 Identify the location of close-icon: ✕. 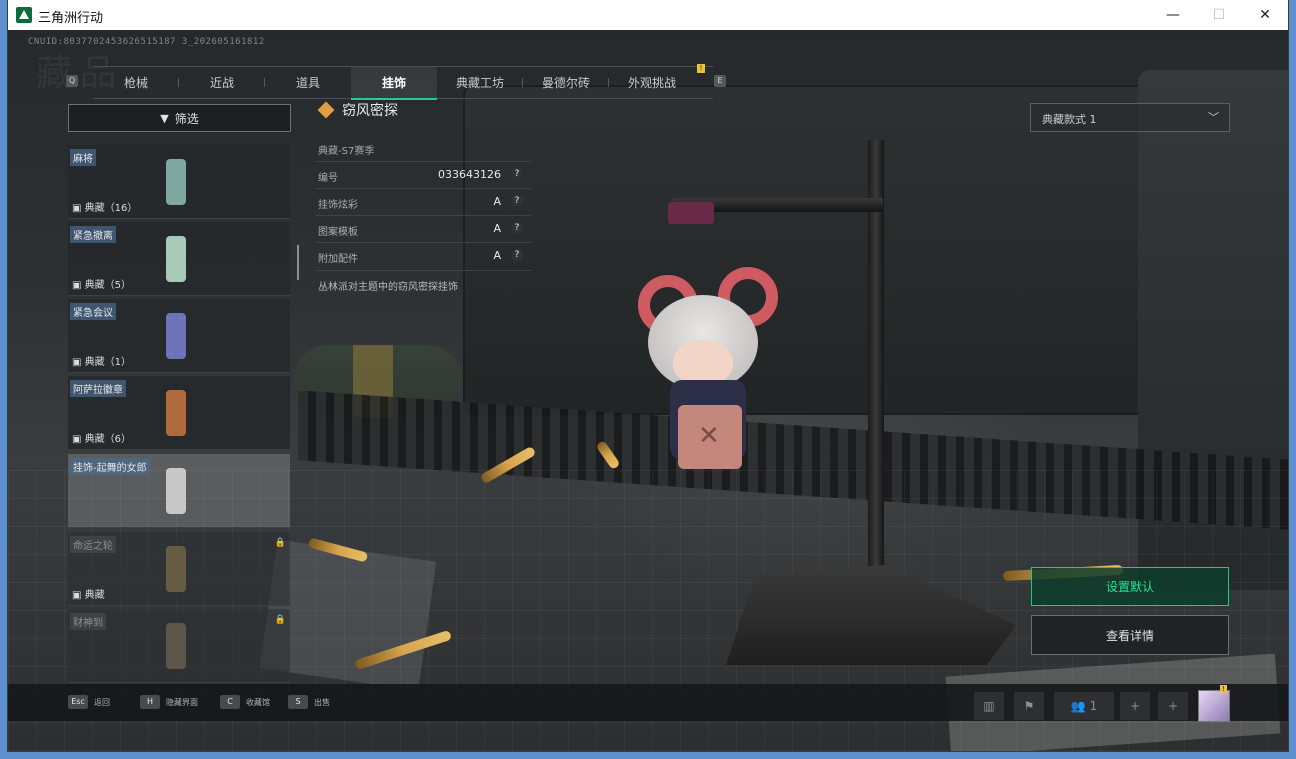
(1265, 15).